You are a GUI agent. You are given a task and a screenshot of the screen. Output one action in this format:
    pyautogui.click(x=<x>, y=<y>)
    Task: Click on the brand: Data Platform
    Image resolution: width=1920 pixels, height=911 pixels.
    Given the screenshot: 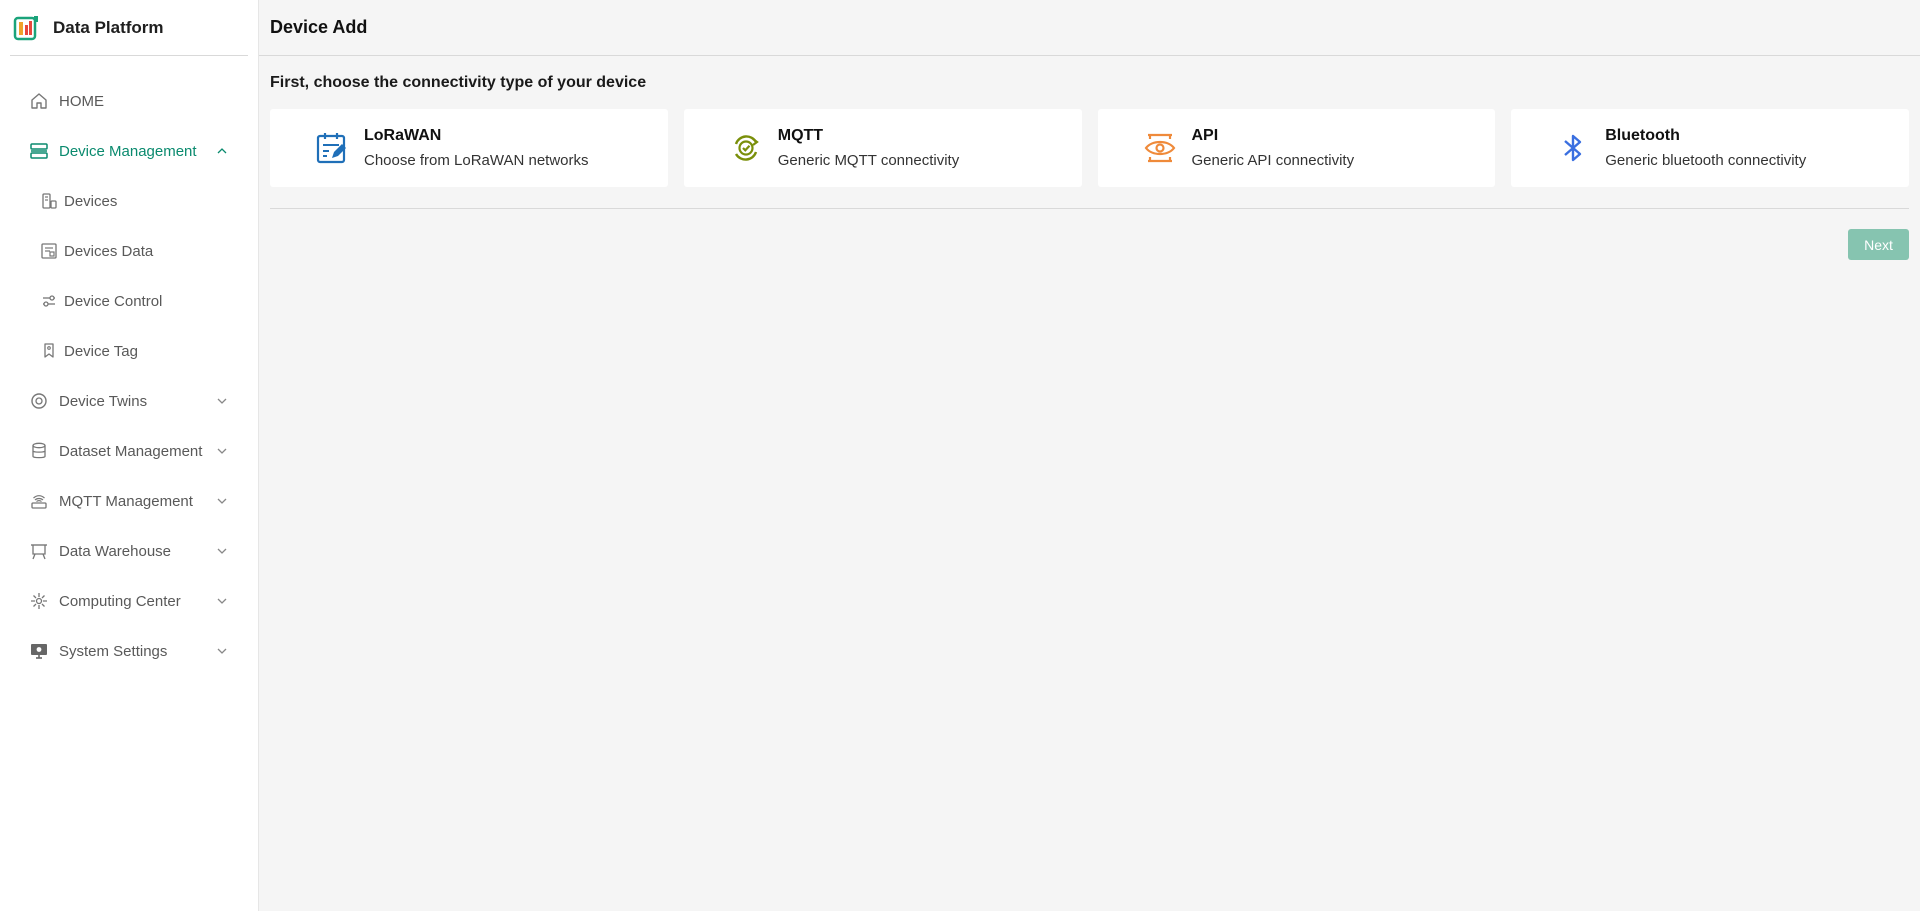 What is the action you would take?
    pyautogui.click(x=129, y=28)
    